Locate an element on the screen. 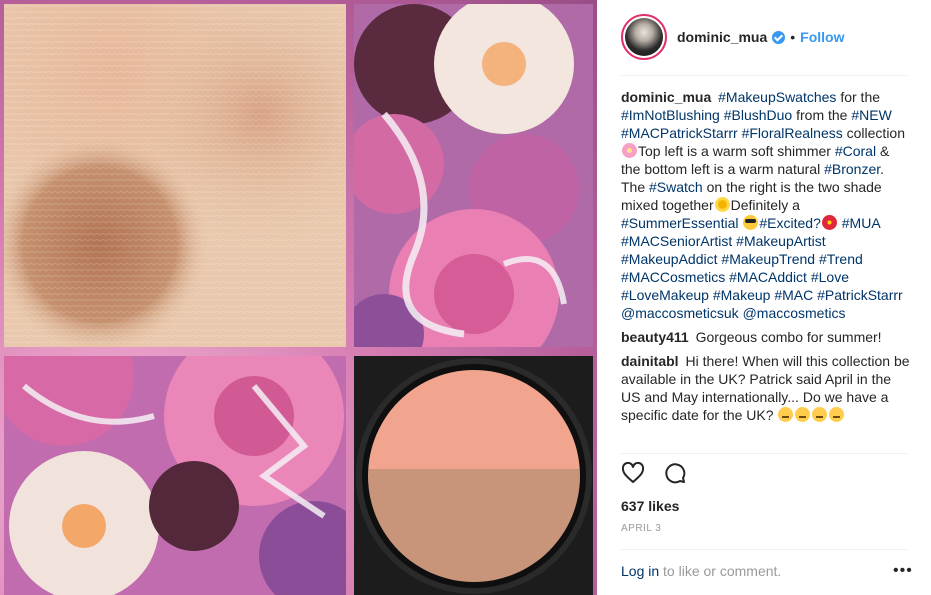 The width and height of the screenshot is (931, 595). hashtag-link: #NEW is located at coordinates (871, 115).